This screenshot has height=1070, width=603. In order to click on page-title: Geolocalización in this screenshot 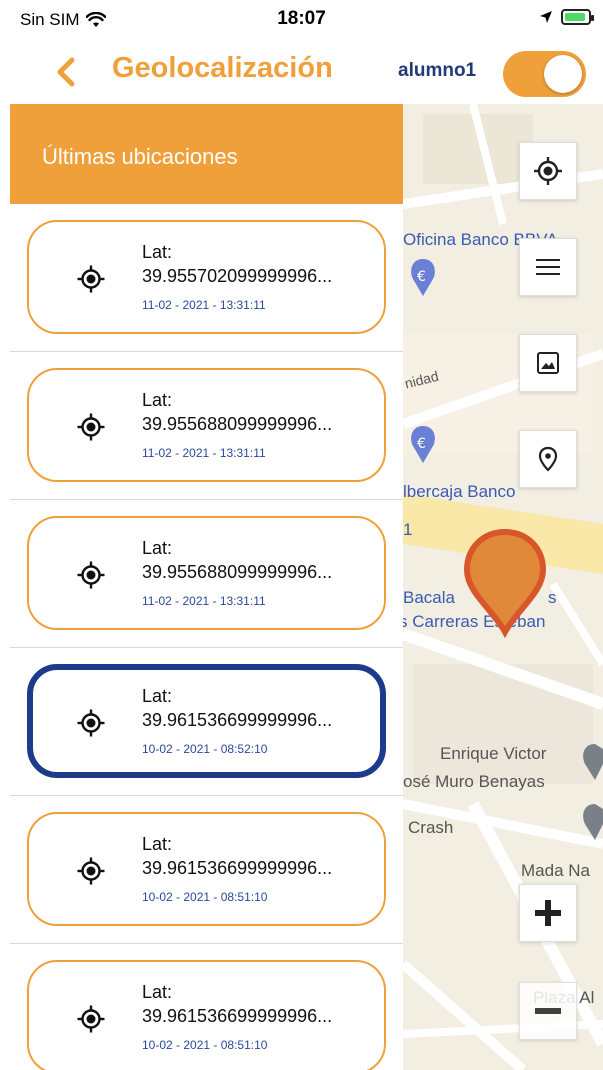, I will do `click(222, 68)`.